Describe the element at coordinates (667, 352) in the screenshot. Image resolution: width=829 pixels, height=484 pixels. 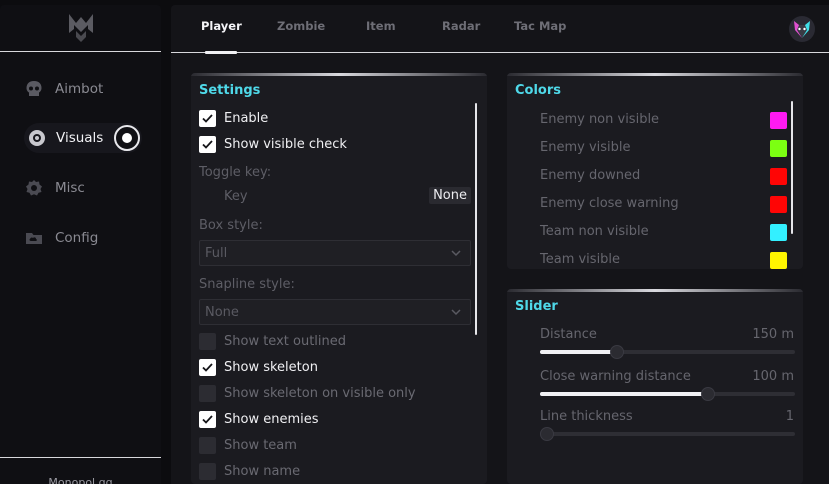
I see `distance-slider` at that location.